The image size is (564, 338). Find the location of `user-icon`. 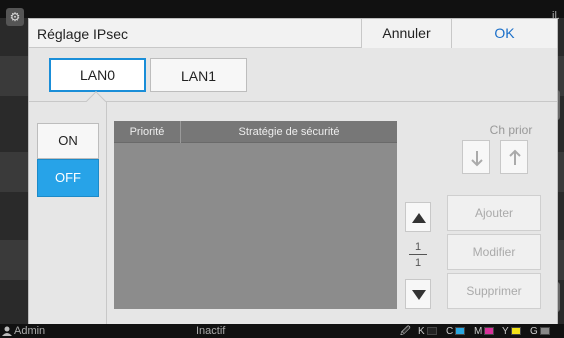

user-icon is located at coordinates (7, 331).